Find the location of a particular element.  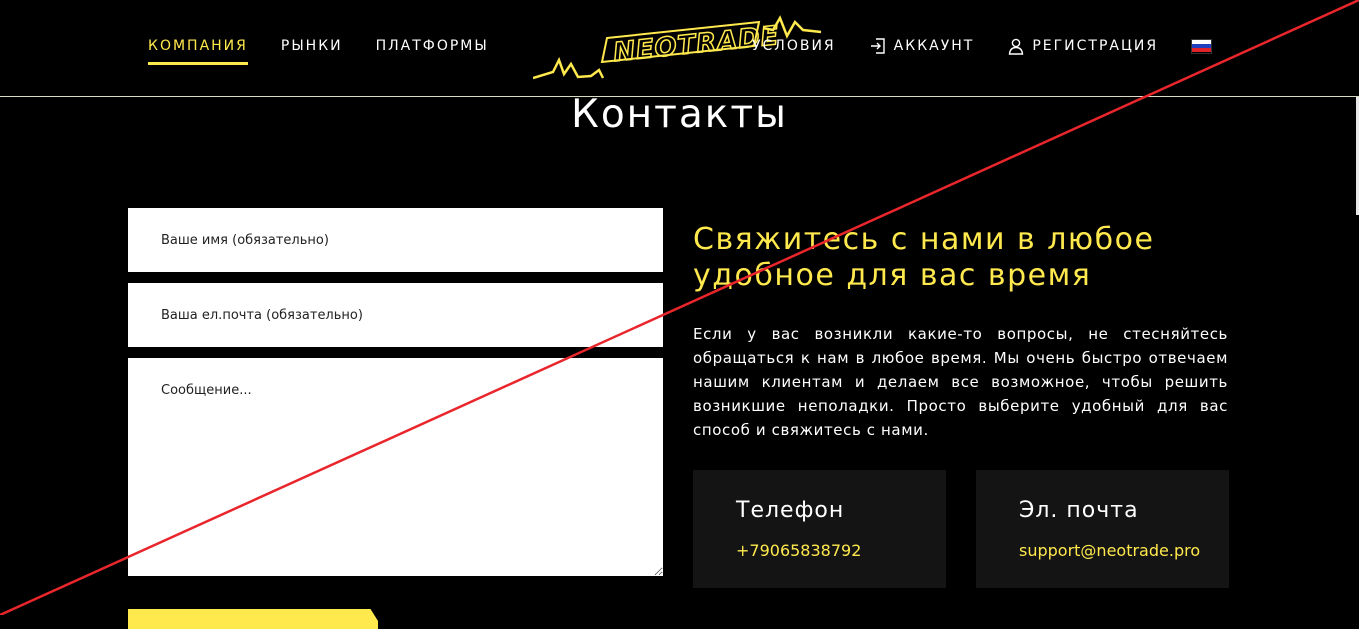

phone-card-title: Телефон is located at coordinates (790, 510).